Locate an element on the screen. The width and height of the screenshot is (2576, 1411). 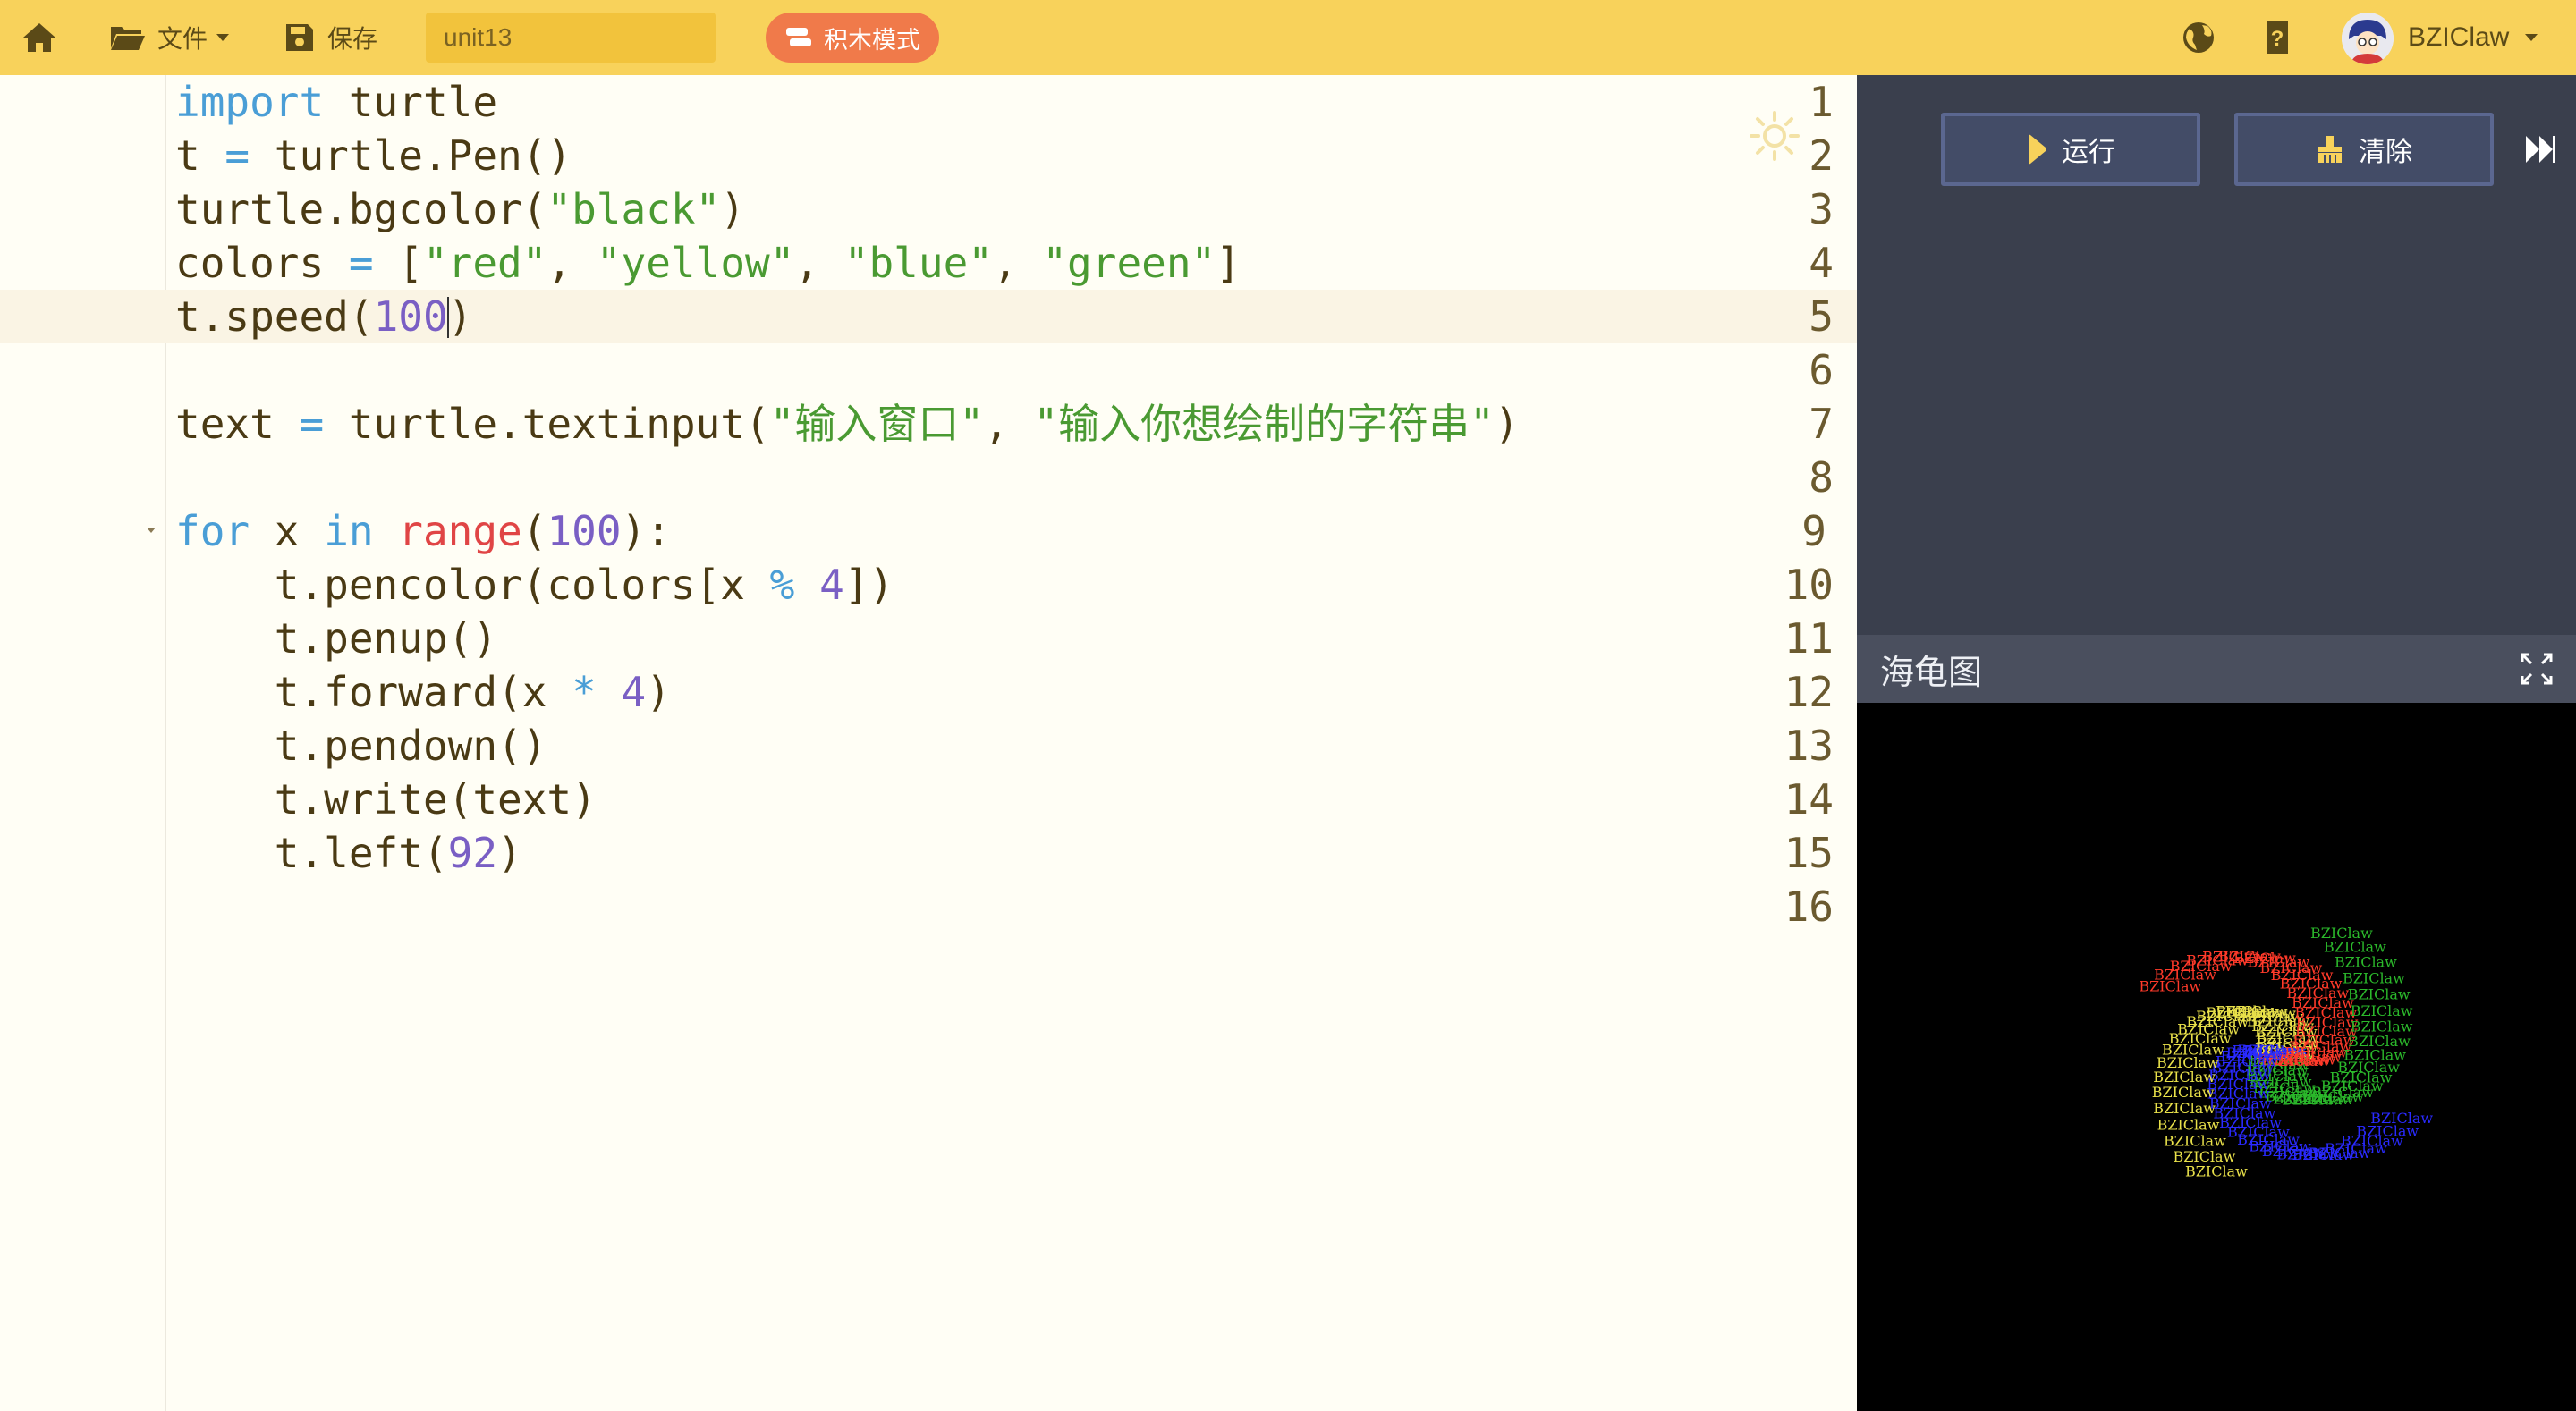
code-line: 10 t.pencolor(colors[x % 4]) is located at coordinates (928, 585).